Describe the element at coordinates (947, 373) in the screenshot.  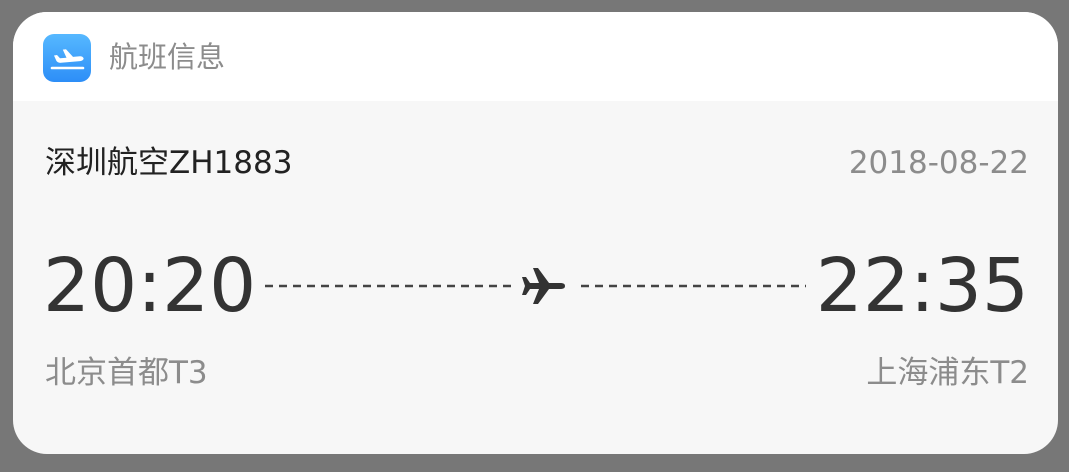
I see `arrival-airport: 上海浦东T2` at that location.